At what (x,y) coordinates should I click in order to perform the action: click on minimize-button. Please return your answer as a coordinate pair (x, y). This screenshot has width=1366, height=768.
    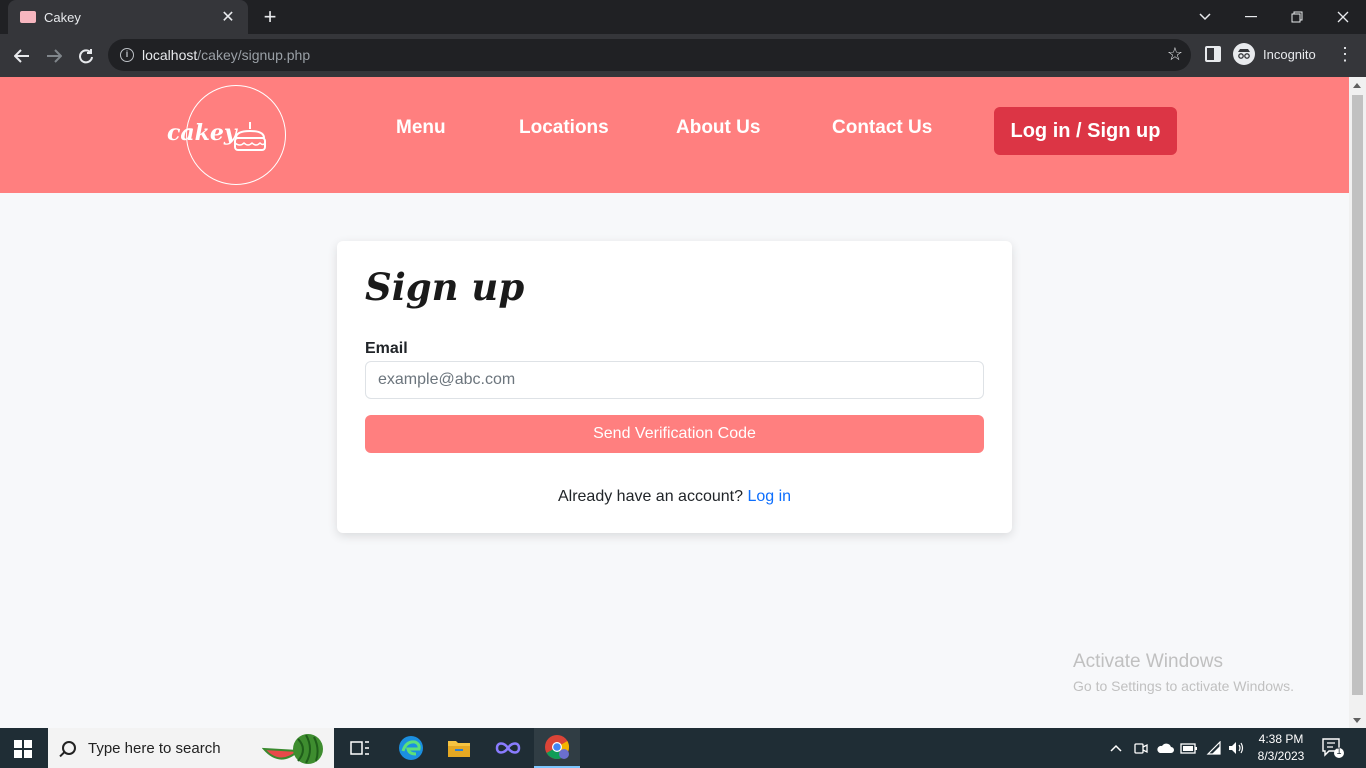
    Looking at the image, I should click on (1251, 17).